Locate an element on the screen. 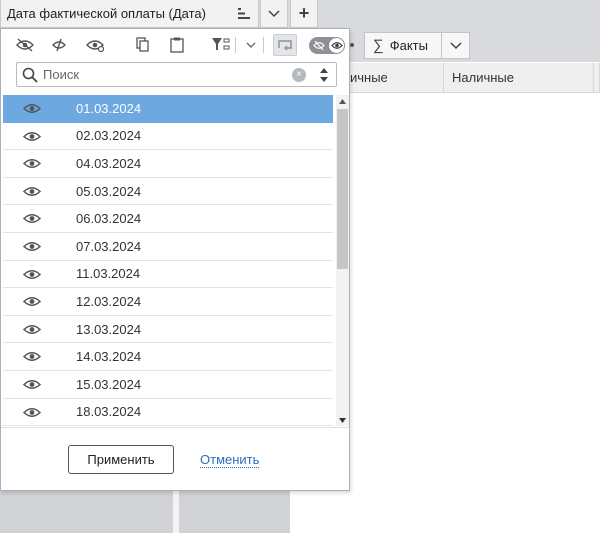 Image resolution: width=600 pixels, height=533 pixels. apply-button: Применить is located at coordinates (121, 459).